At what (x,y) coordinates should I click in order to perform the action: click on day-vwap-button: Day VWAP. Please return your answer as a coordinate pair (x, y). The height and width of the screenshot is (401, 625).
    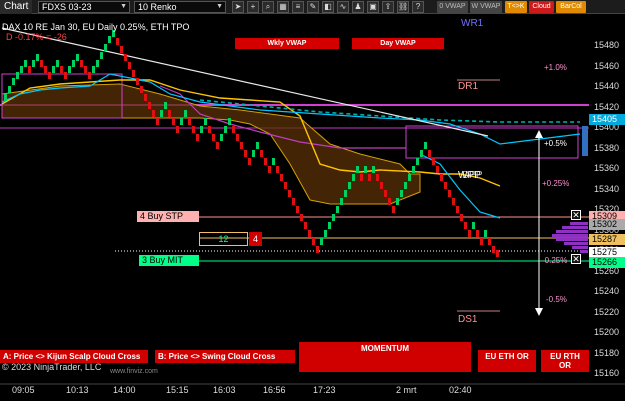
    Looking at the image, I should click on (398, 43).